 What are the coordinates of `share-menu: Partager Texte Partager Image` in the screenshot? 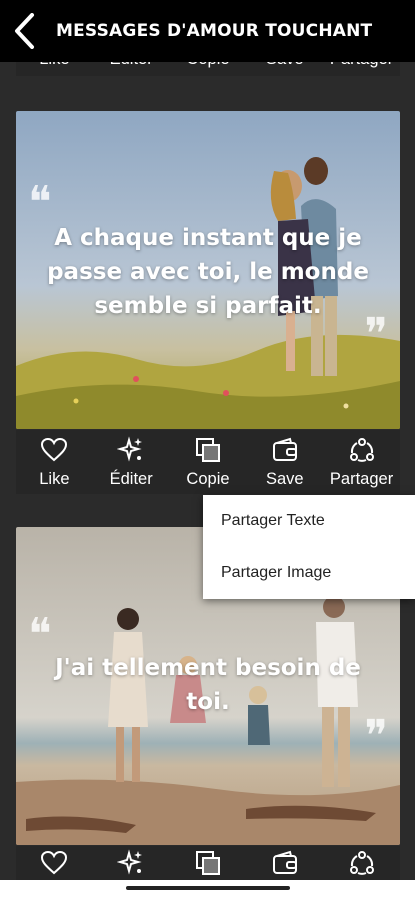 It's located at (309, 547).